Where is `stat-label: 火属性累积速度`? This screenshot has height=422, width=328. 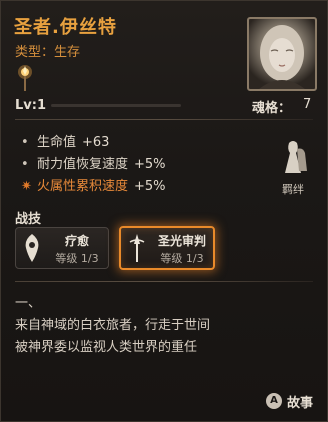
stat-label: 火属性累积速度 is located at coordinates (83, 186).